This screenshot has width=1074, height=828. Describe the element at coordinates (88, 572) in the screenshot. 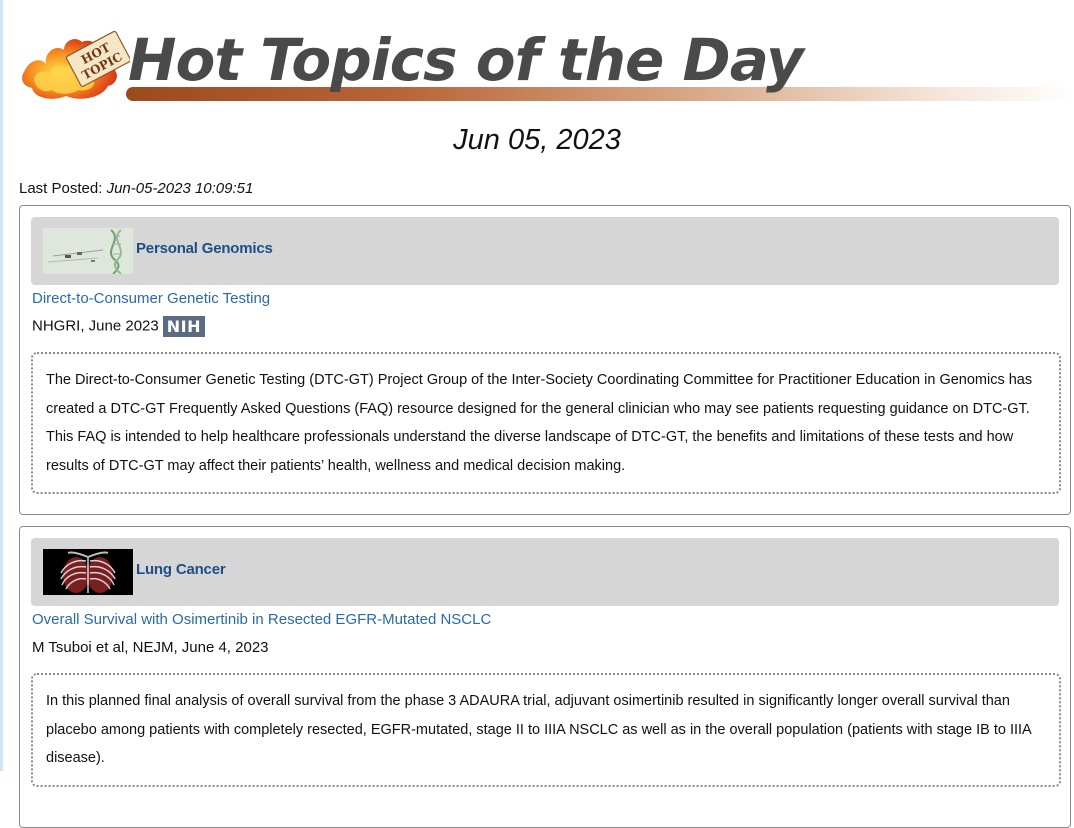

I see `lung-xray-thumbnail-icon` at that location.